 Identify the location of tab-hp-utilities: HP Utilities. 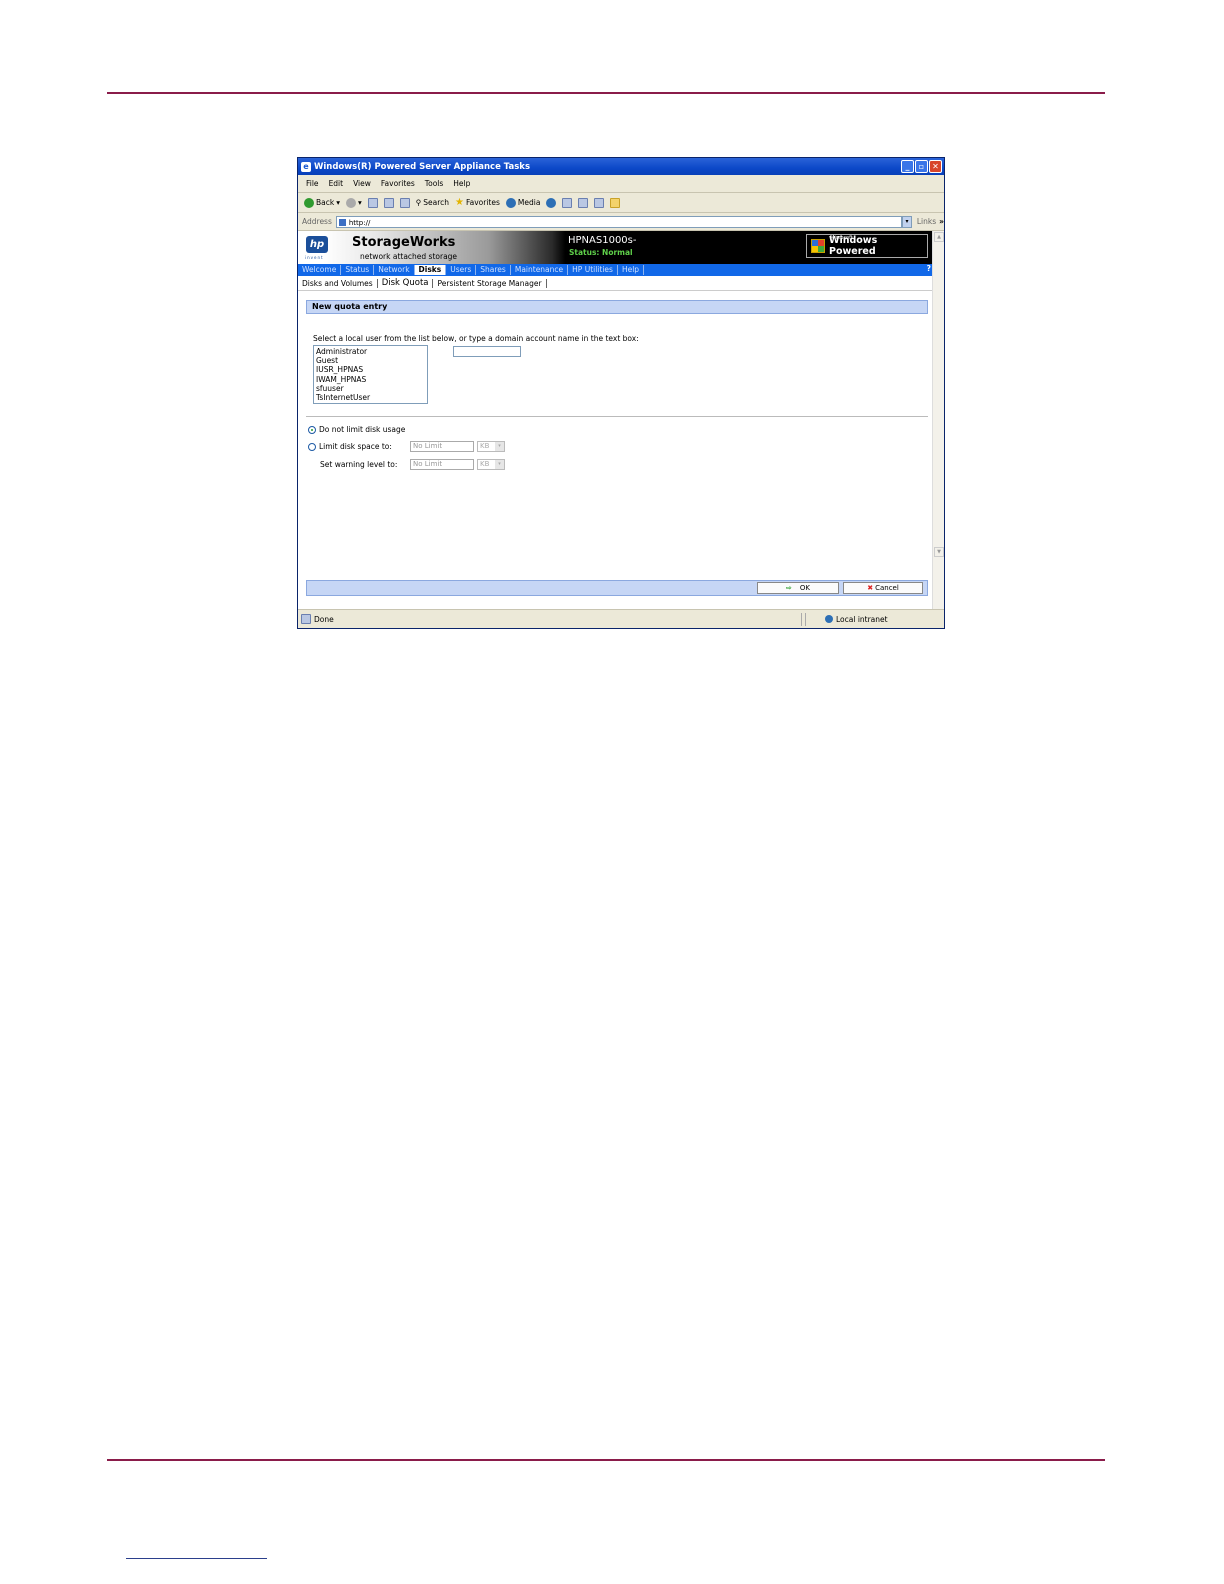
(593, 270).